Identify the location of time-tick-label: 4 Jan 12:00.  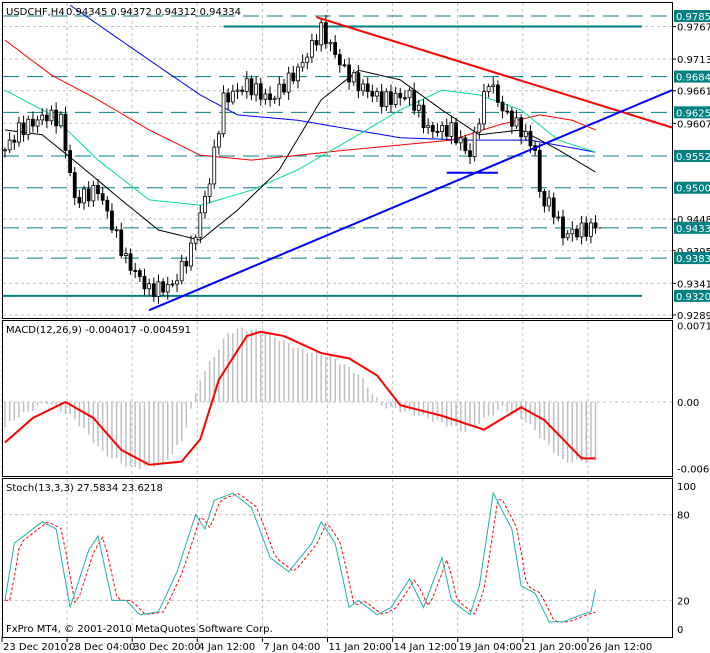
(226, 647).